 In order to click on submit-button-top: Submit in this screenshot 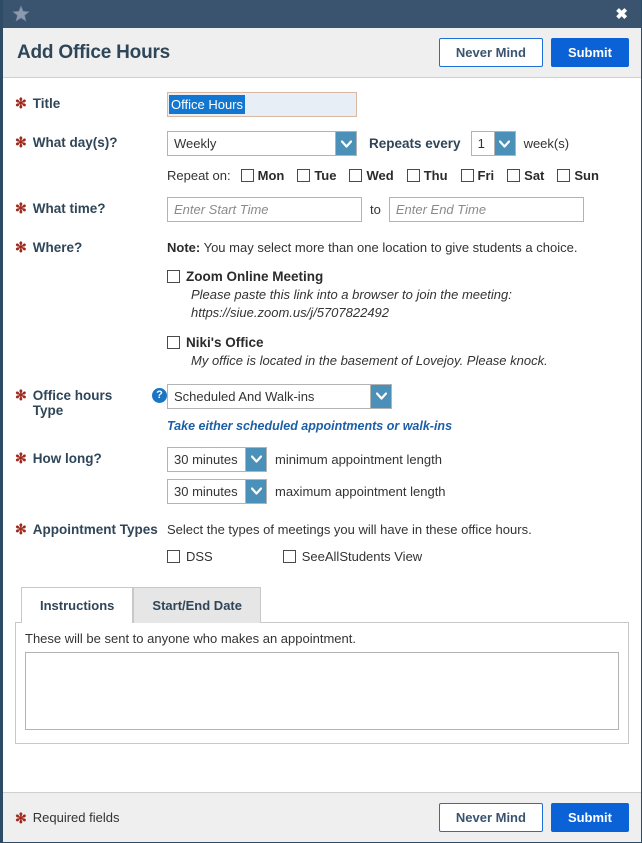, I will do `click(589, 52)`.